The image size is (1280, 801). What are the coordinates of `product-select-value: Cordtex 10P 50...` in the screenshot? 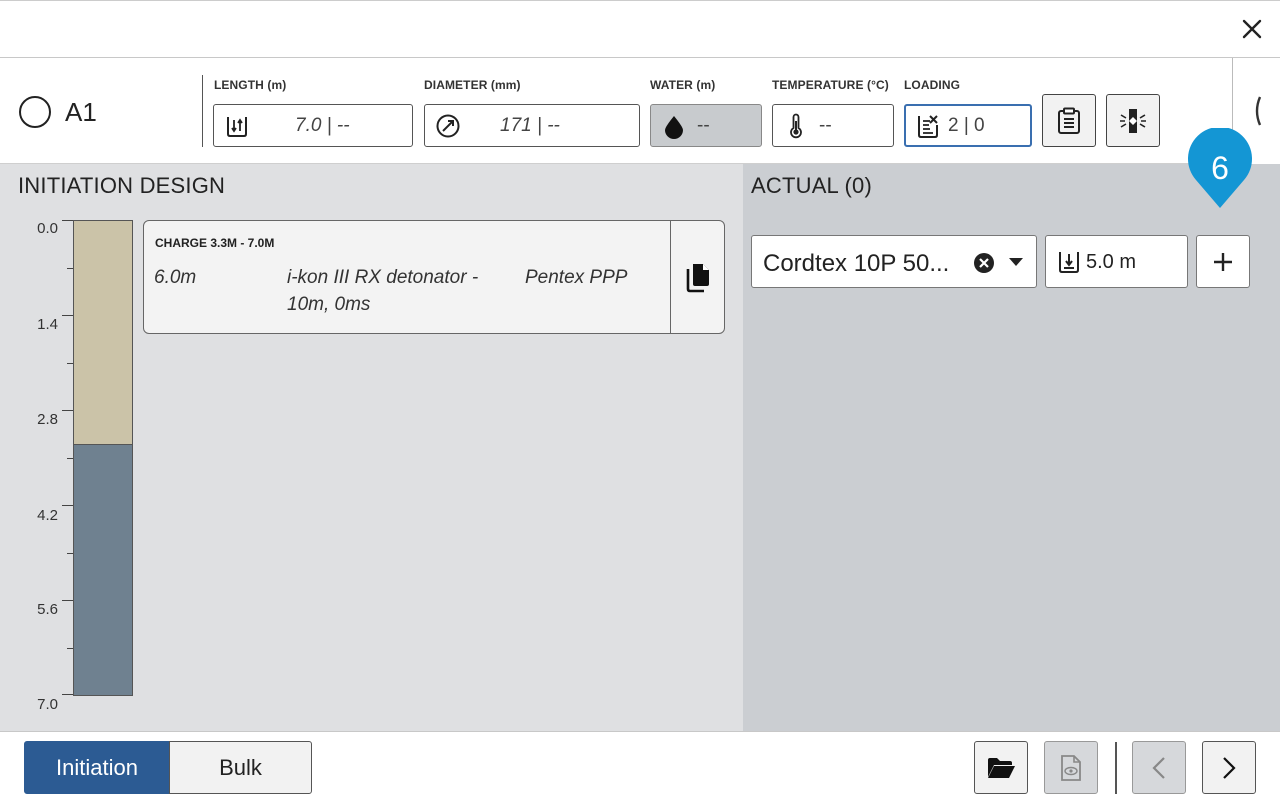 It's located at (856, 263).